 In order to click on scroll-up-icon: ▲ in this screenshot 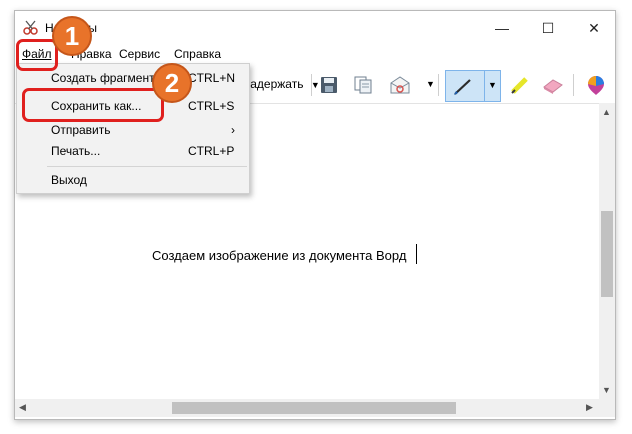, I will do `click(606, 112)`.